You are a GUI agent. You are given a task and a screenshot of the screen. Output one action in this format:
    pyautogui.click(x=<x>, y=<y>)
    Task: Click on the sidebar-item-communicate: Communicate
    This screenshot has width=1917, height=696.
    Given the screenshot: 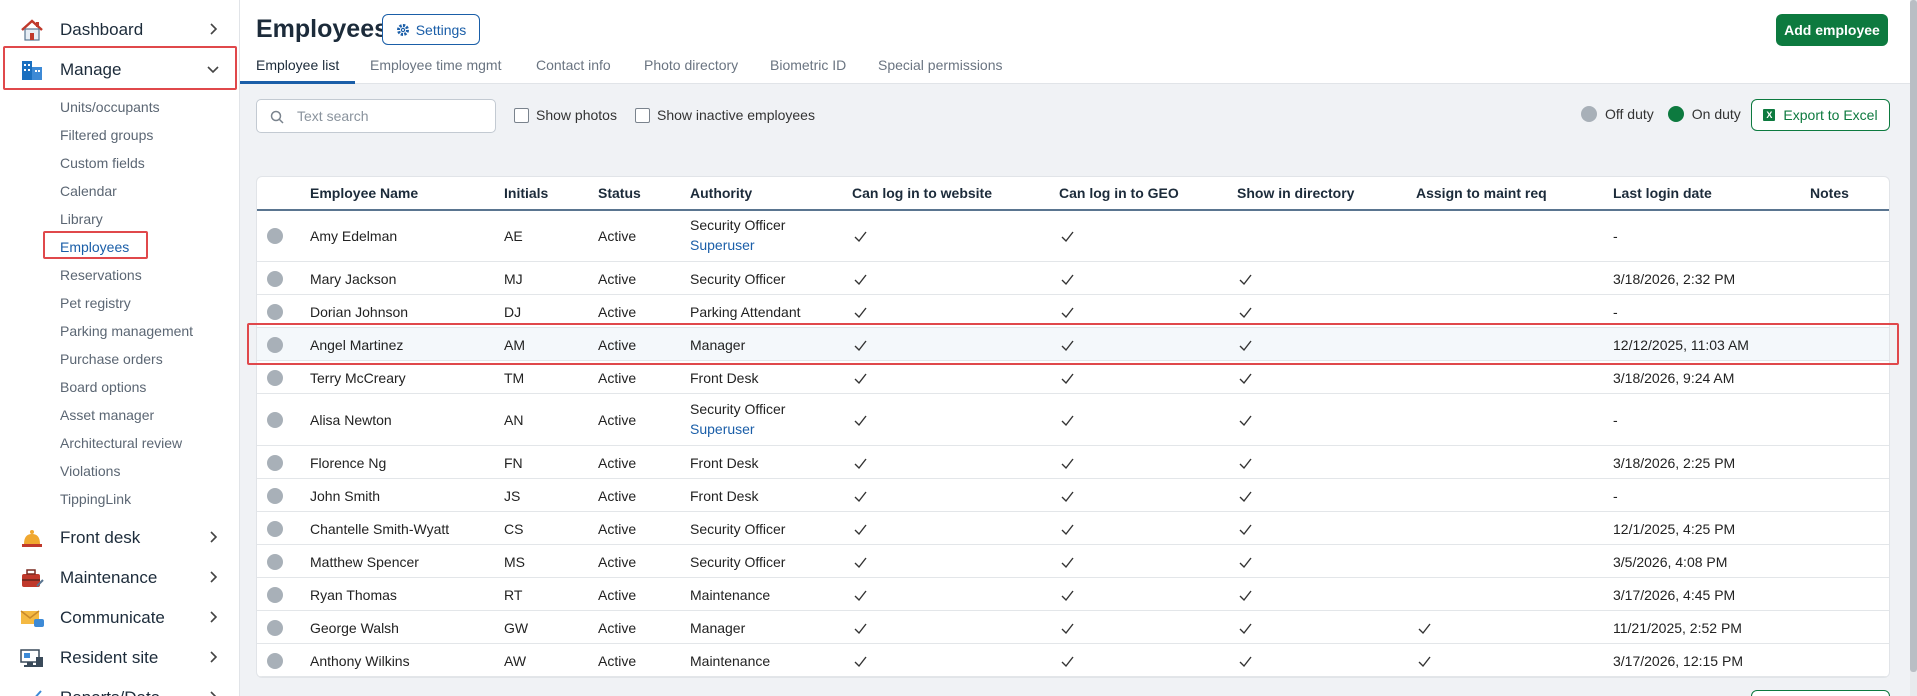 What is the action you would take?
    pyautogui.click(x=120, y=618)
    